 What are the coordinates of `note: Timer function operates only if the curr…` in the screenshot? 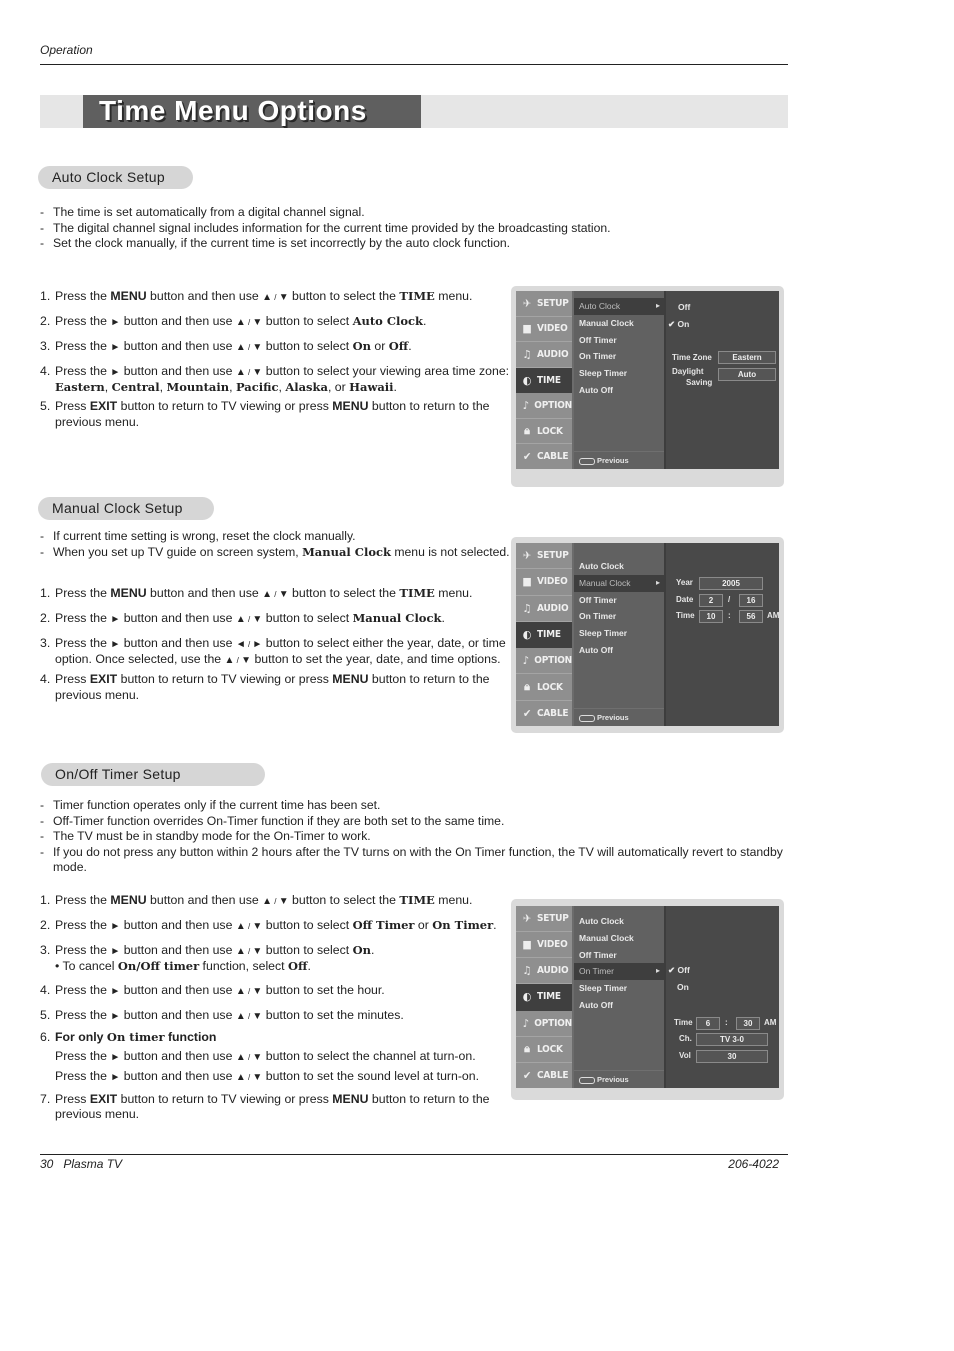 It's located at (415, 806).